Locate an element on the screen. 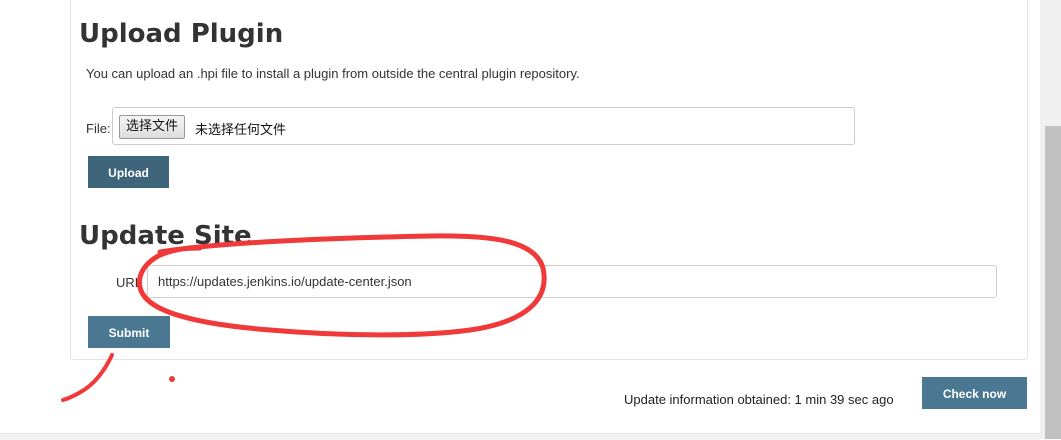 This screenshot has height=440, width=1061. file-input: 选择文件 未选择任何文件 is located at coordinates (483, 126).